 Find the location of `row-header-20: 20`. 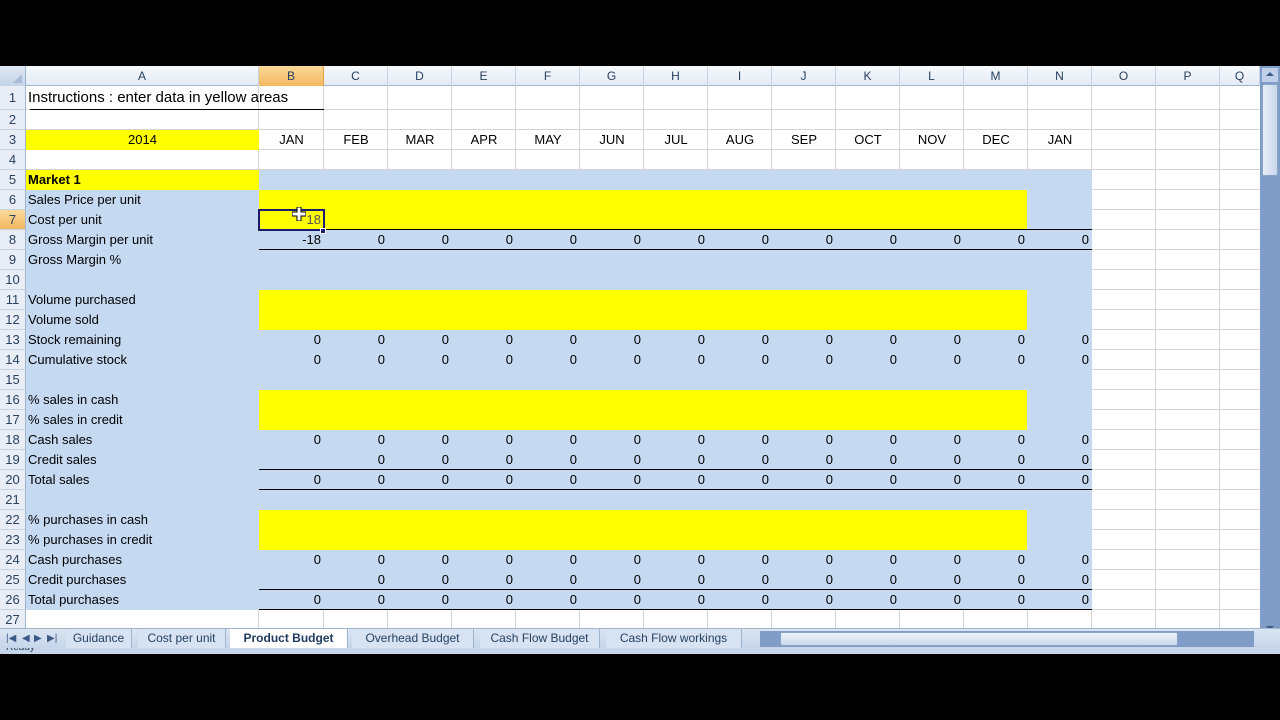

row-header-20: 20 is located at coordinates (13, 480).